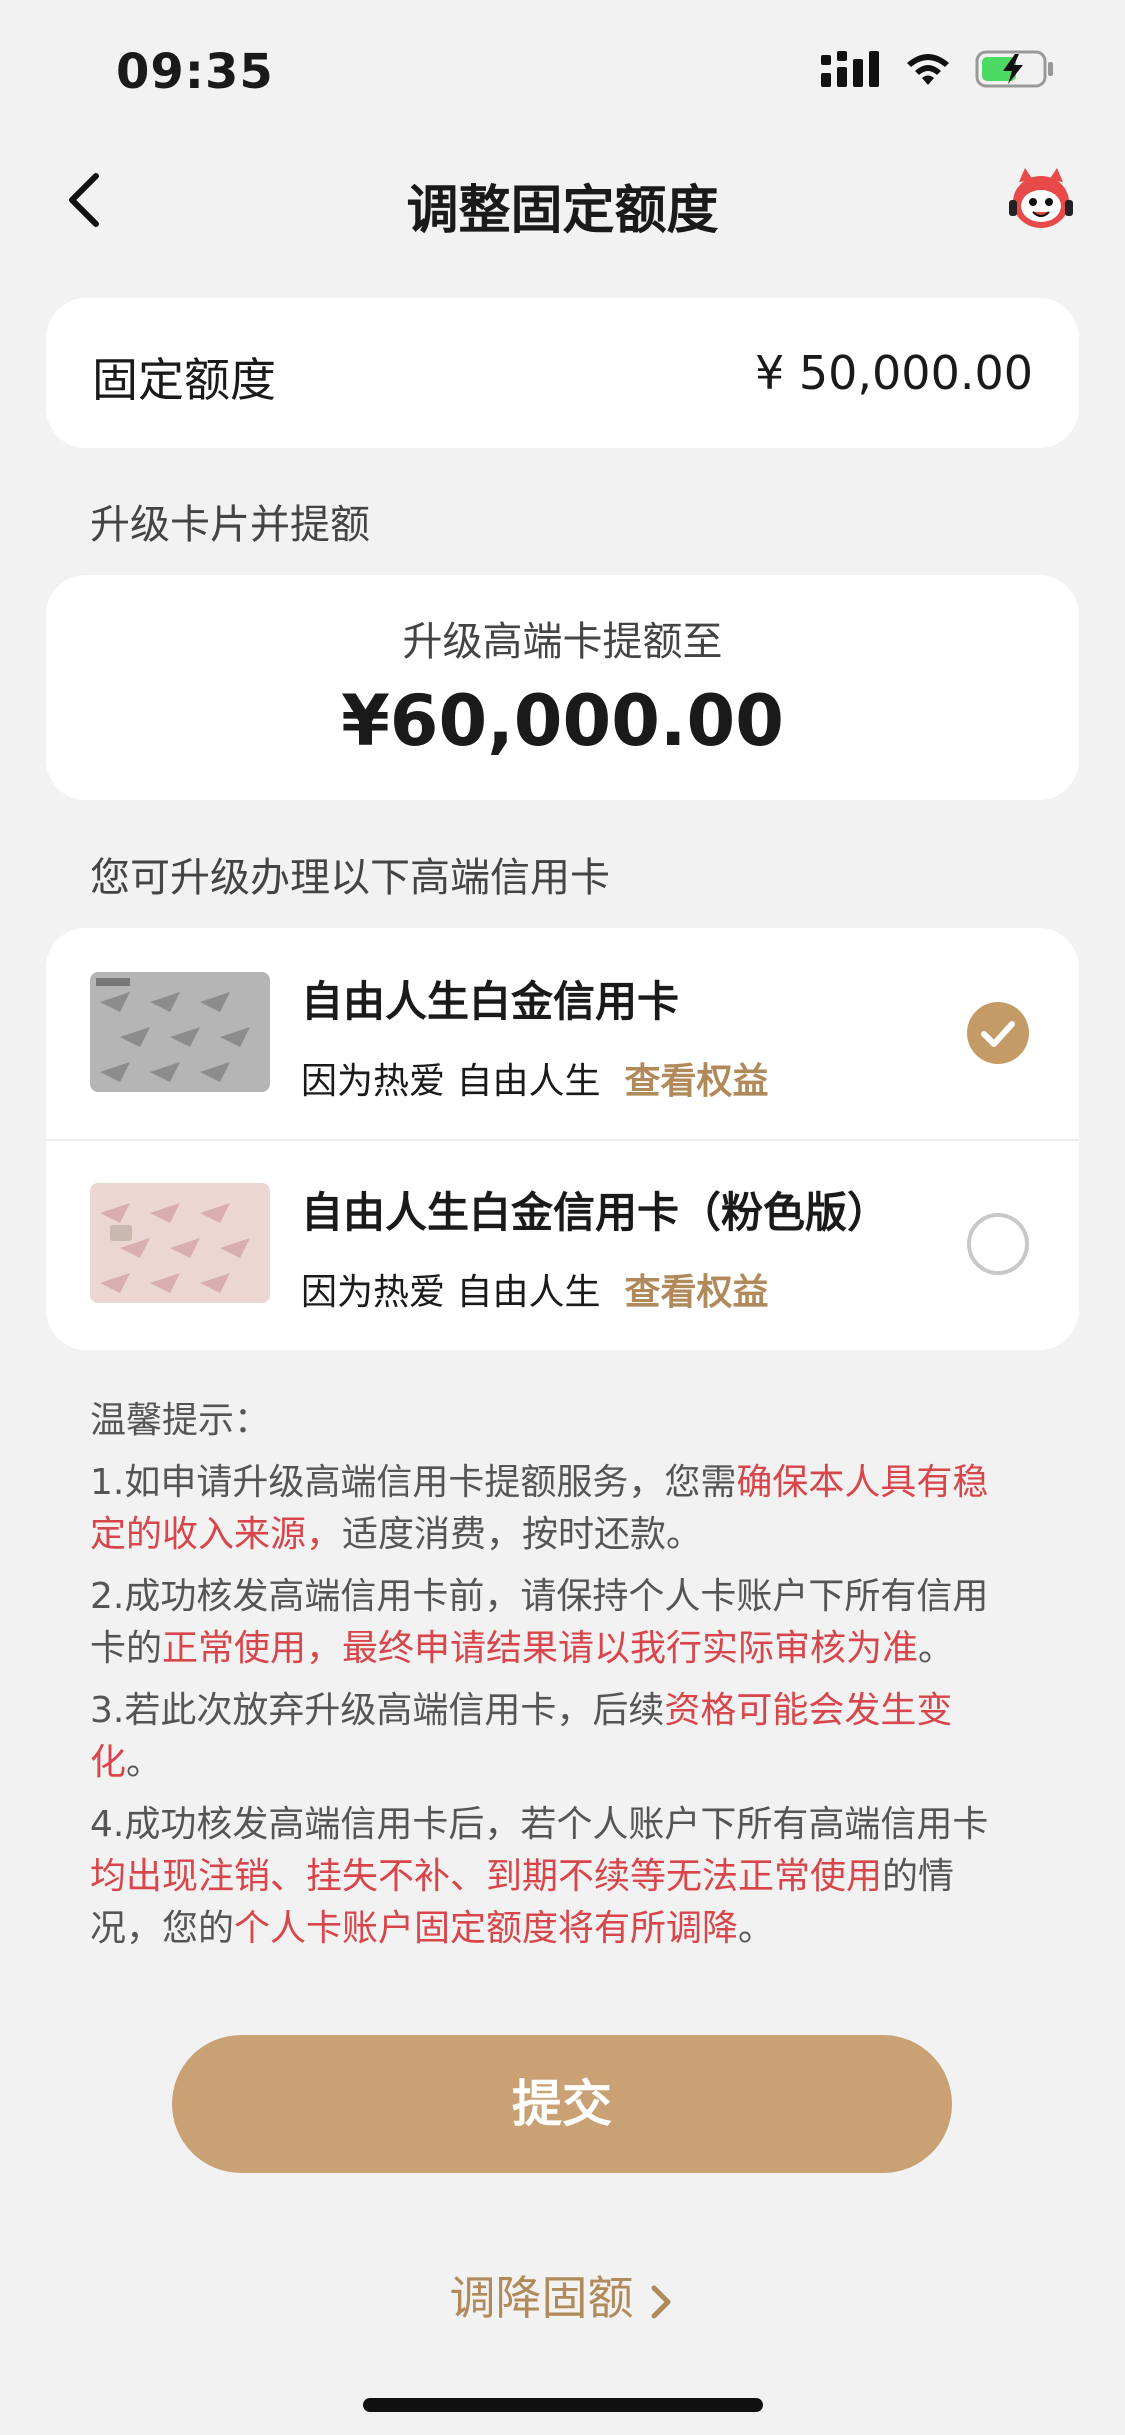  I want to click on upgrade-card: 升级高端卡提额至 ¥60,000.00, so click(562, 687).